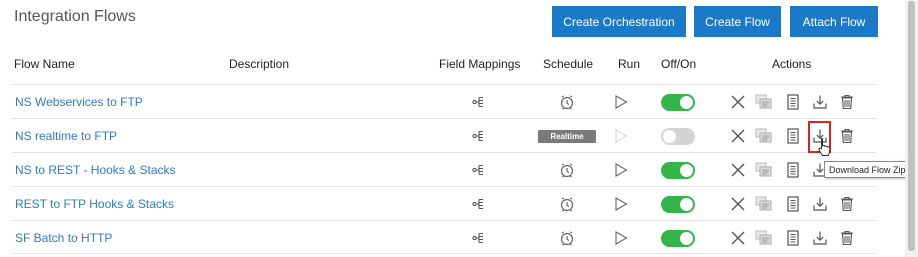 The image size is (918, 257). I want to click on flow-name-link: REST to FTP Hooks & Stacks, so click(94, 204).